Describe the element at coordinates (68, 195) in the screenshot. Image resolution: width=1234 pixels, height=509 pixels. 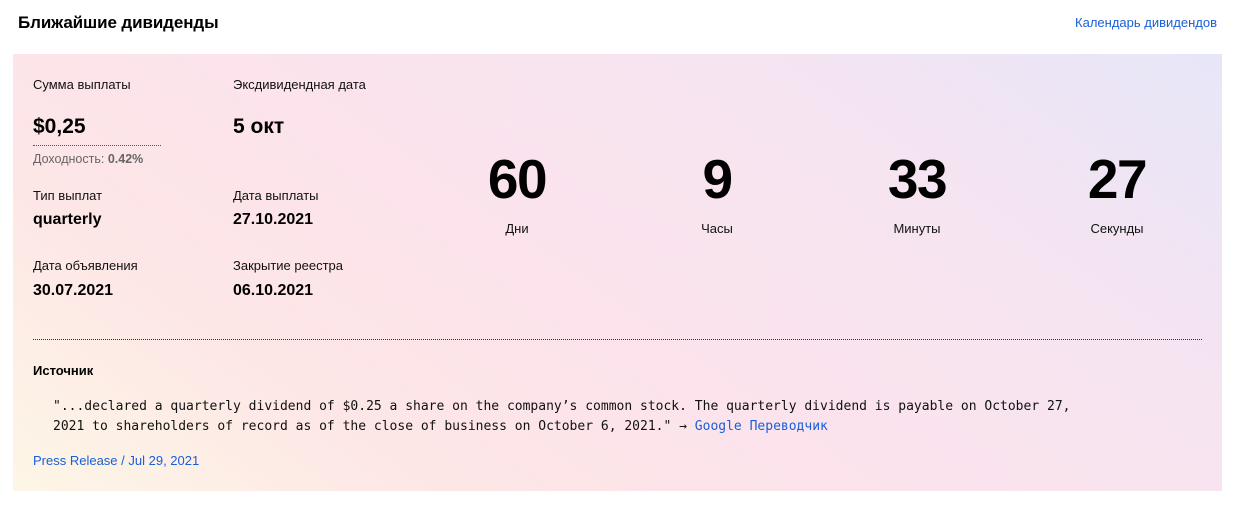
I see `payout-type-label: Тип выплат` at that location.